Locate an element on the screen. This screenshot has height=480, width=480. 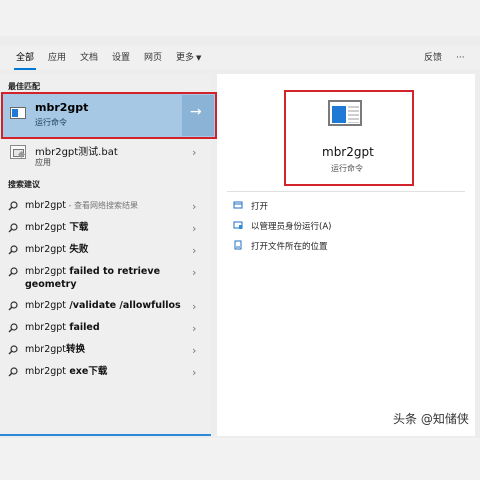
action-open-file-location: 打开文件所在的位置 is located at coordinates (280, 246).